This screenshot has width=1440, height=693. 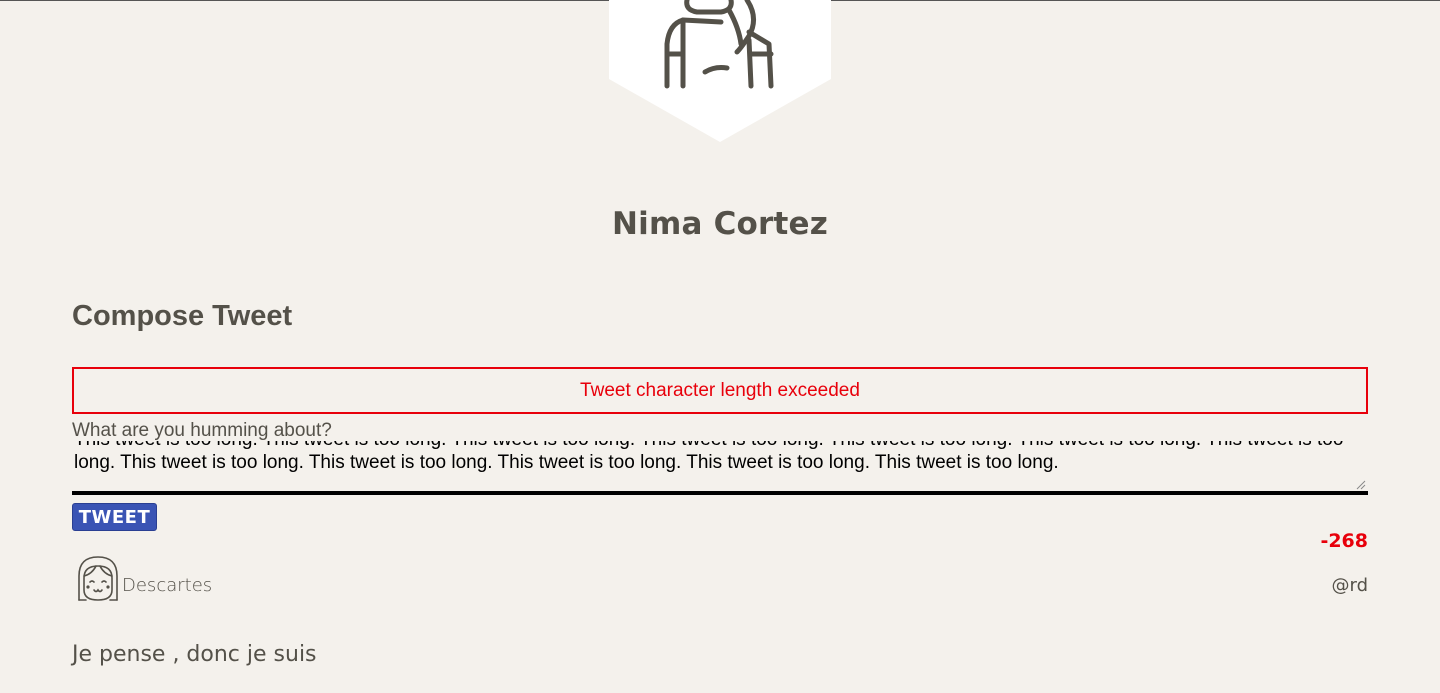 I want to click on compose-title: Compose Tweet, so click(x=182, y=316).